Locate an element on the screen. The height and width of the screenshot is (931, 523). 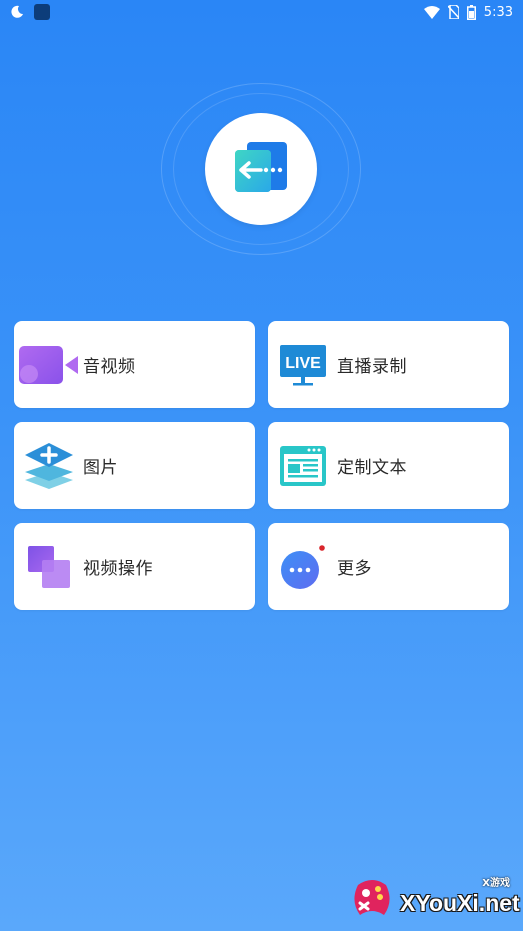
menu-card-label: 图片 is located at coordinates (100, 468).